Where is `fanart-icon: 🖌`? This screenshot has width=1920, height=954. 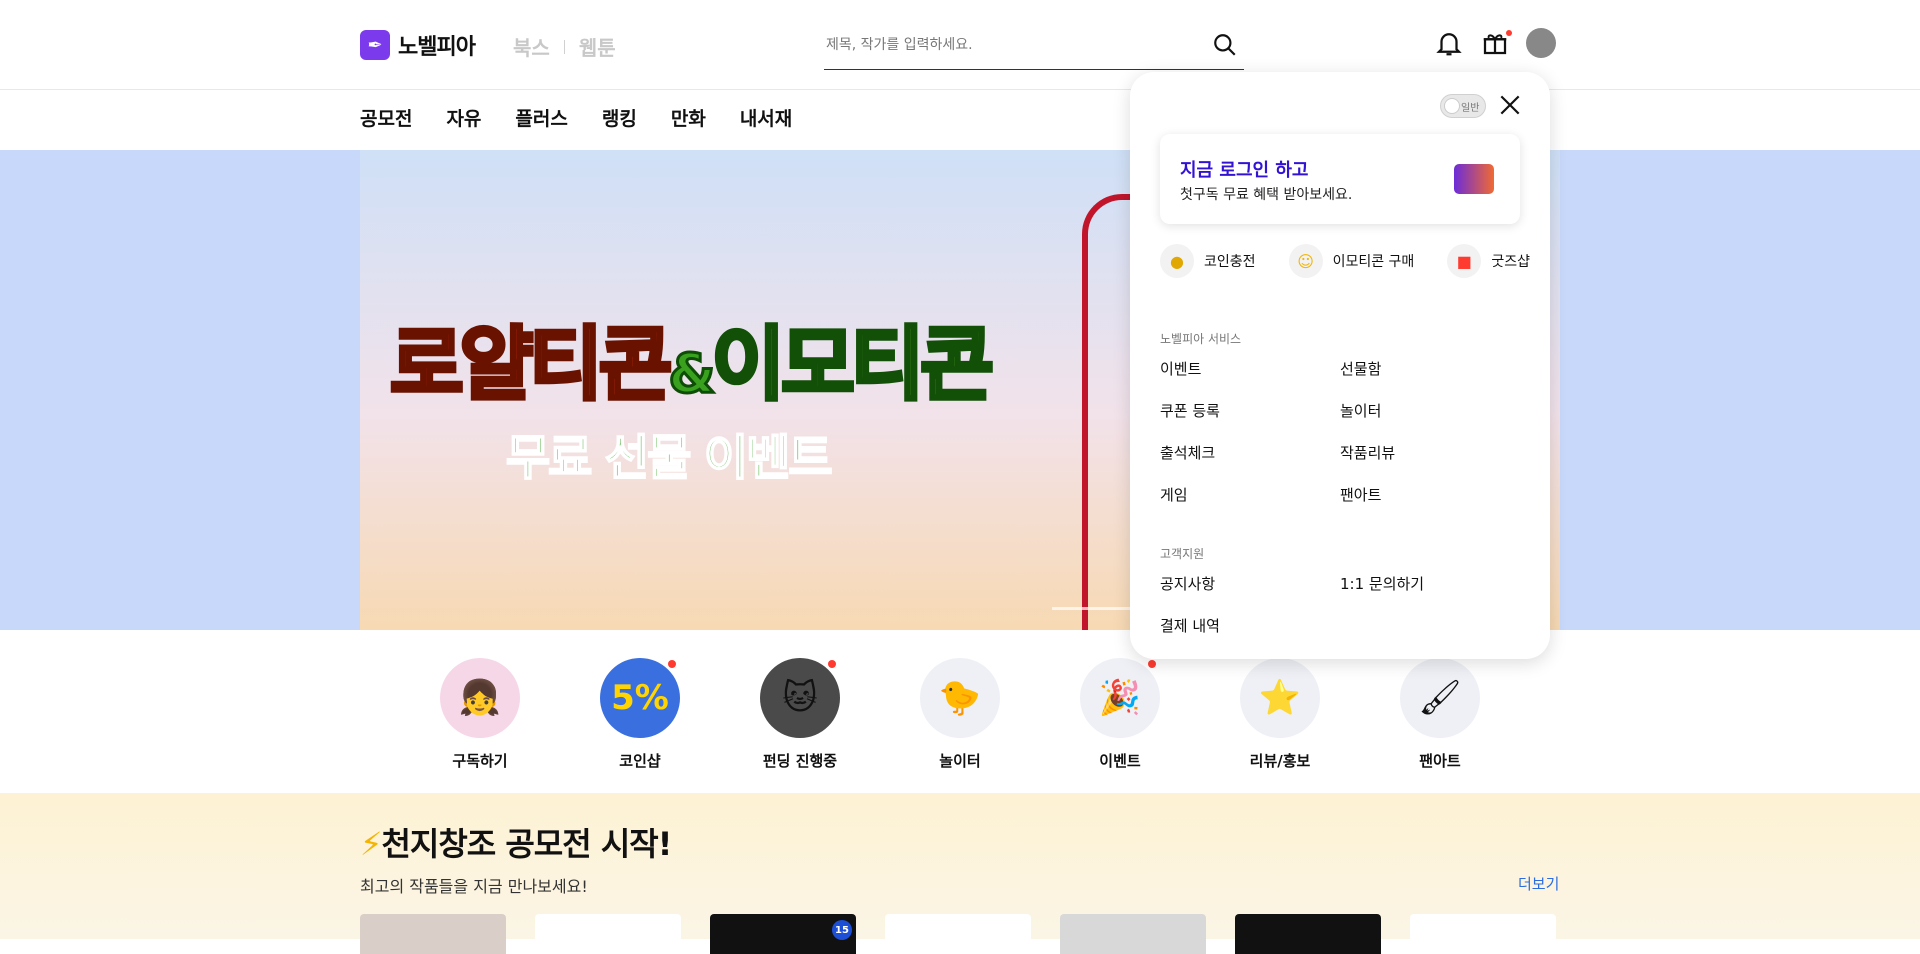 fanart-icon: 🖌 is located at coordinates (1440, 698).